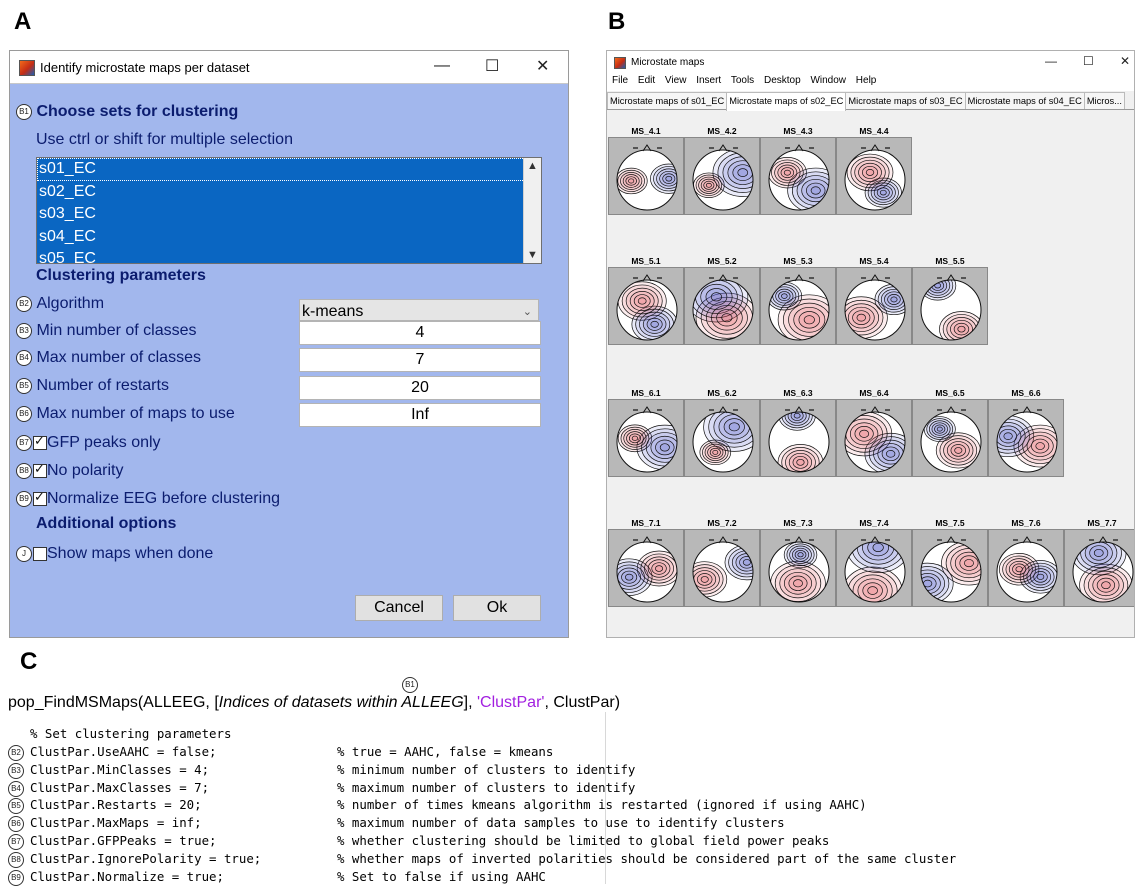 The image size is (1135, 886). What do you see at coordinates (874, 393) in the screenshot?
I see `map-label: MS_6.4` at bounding box center [874, 393].